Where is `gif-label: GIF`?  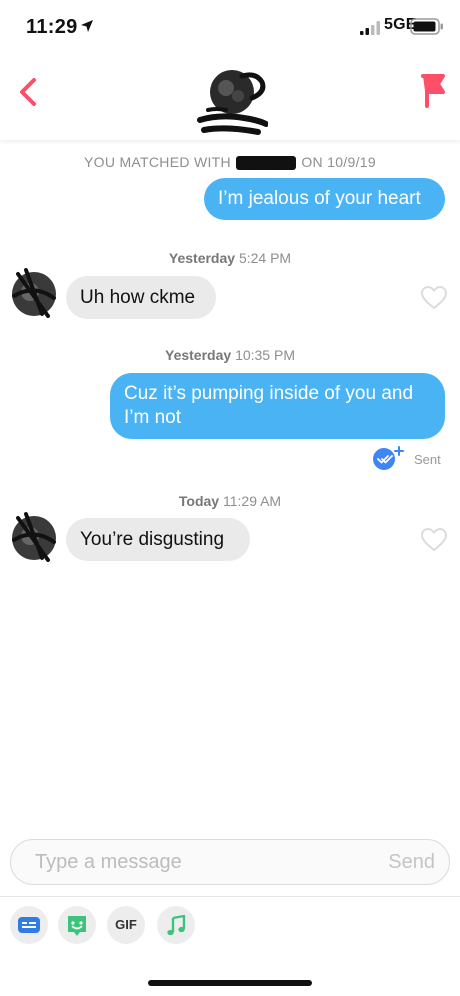 gif-label: GIF is located at coordinates (126, 924).